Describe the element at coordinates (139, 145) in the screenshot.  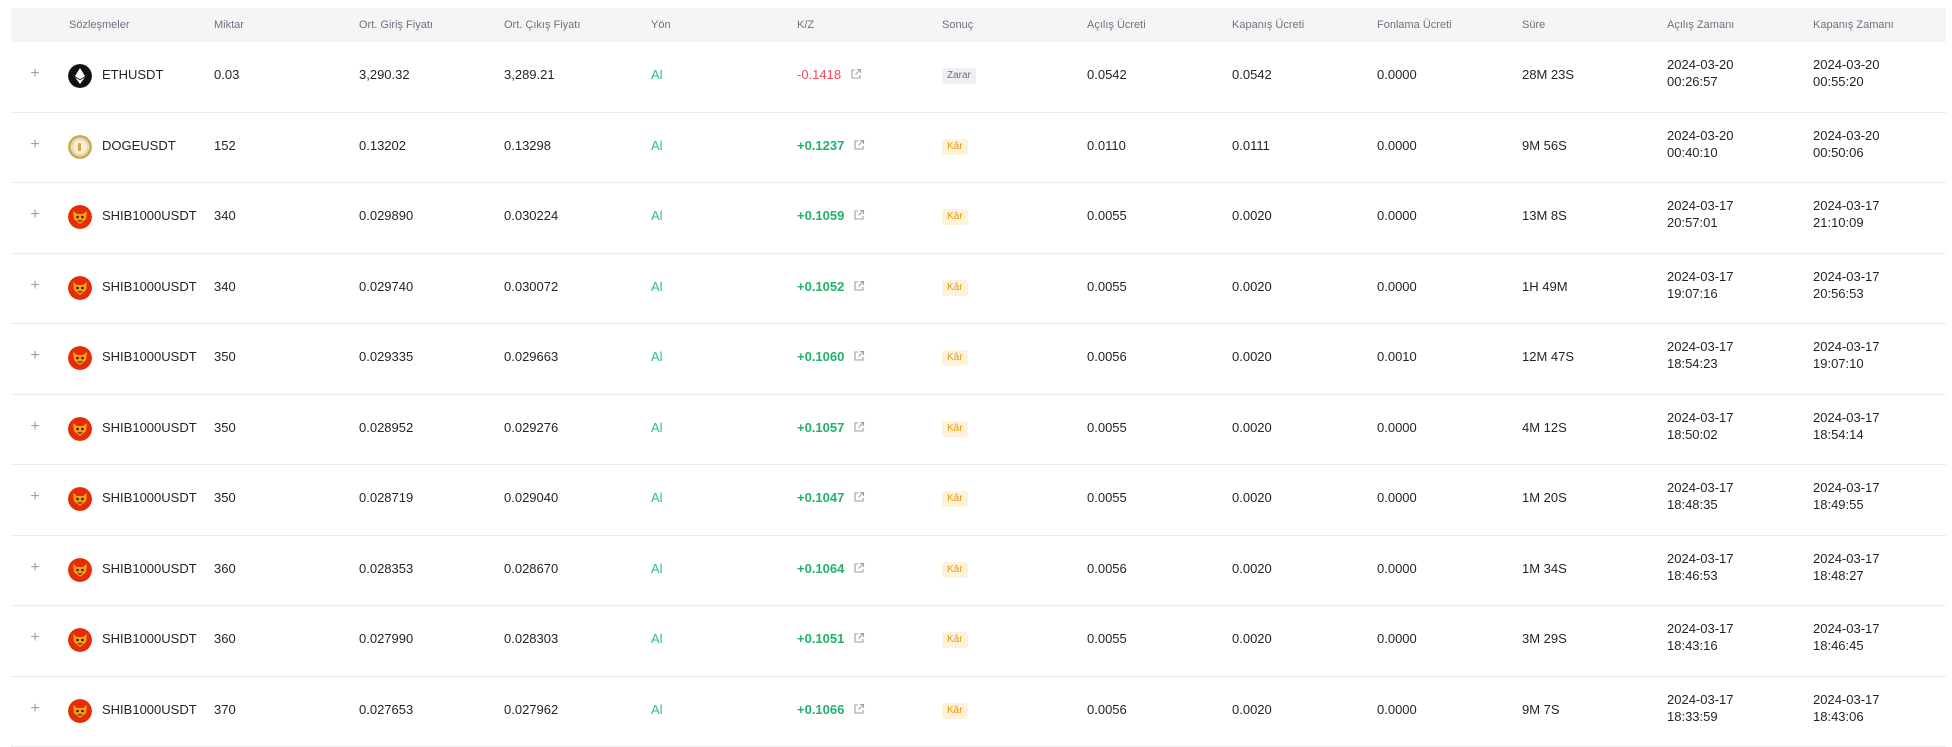
I see `contract-symbol: DOGEUSDT` at that location.